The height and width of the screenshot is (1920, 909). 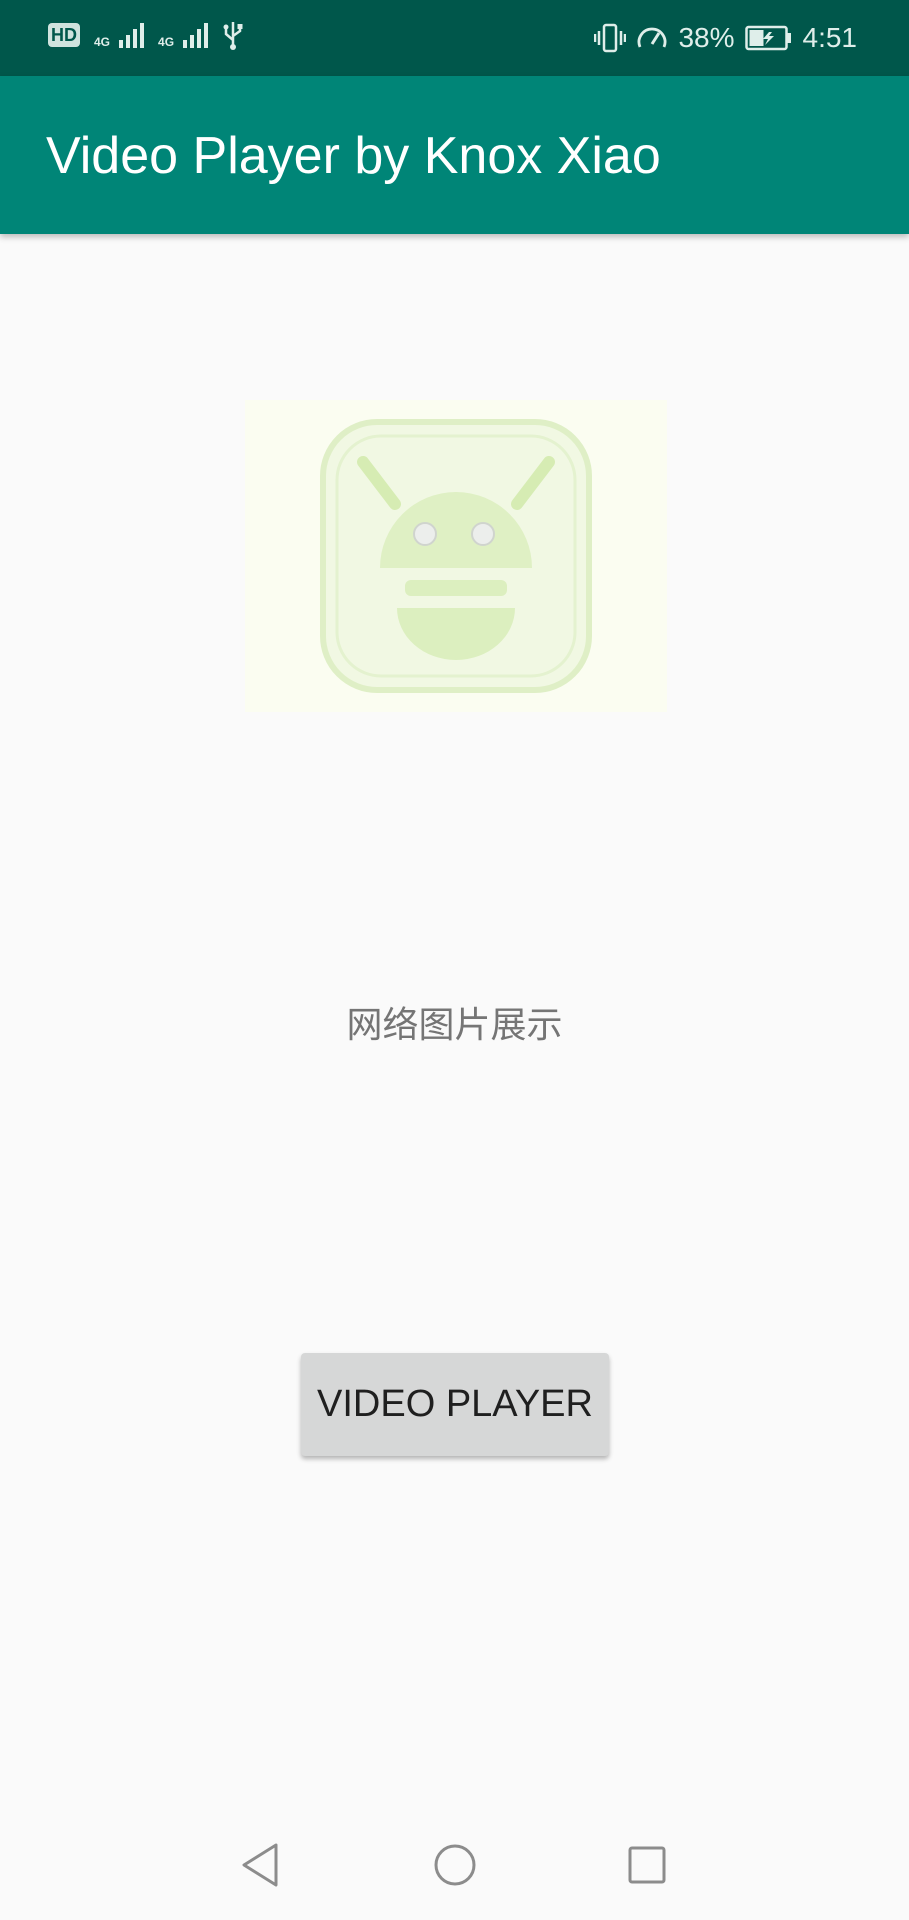 I want to click on vibrate-icon, so click(x=610, y=38).